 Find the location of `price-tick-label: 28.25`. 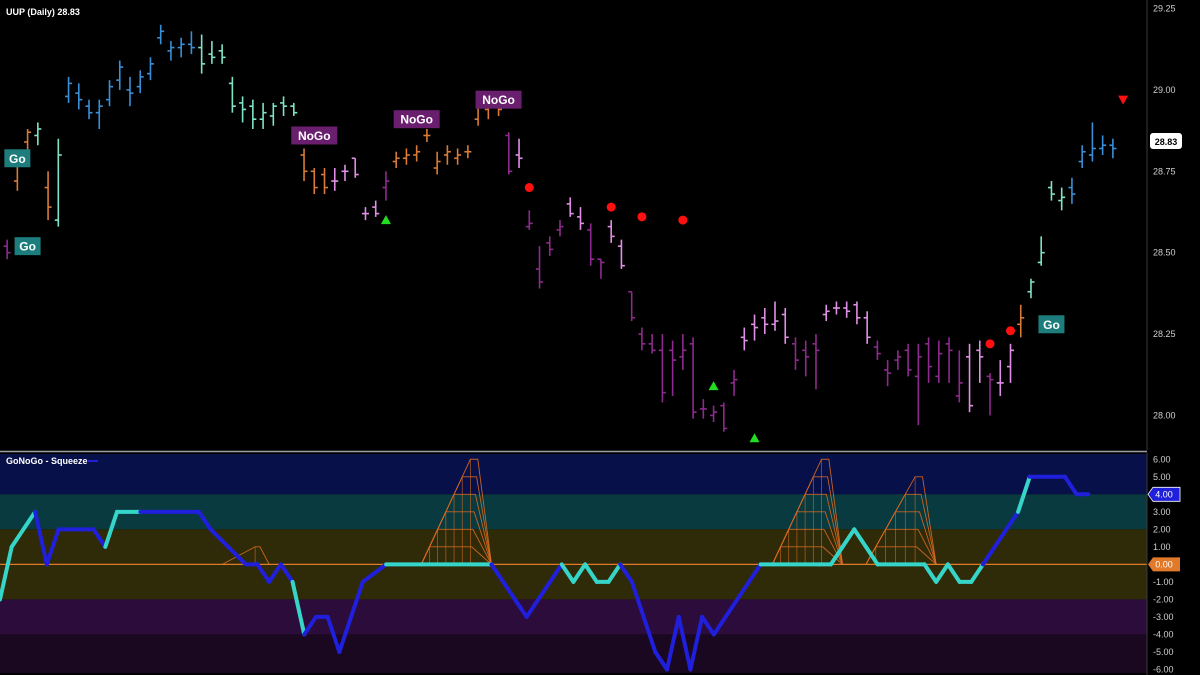

price-tick-label: 28.25 is located at coordinates (1164, 334).